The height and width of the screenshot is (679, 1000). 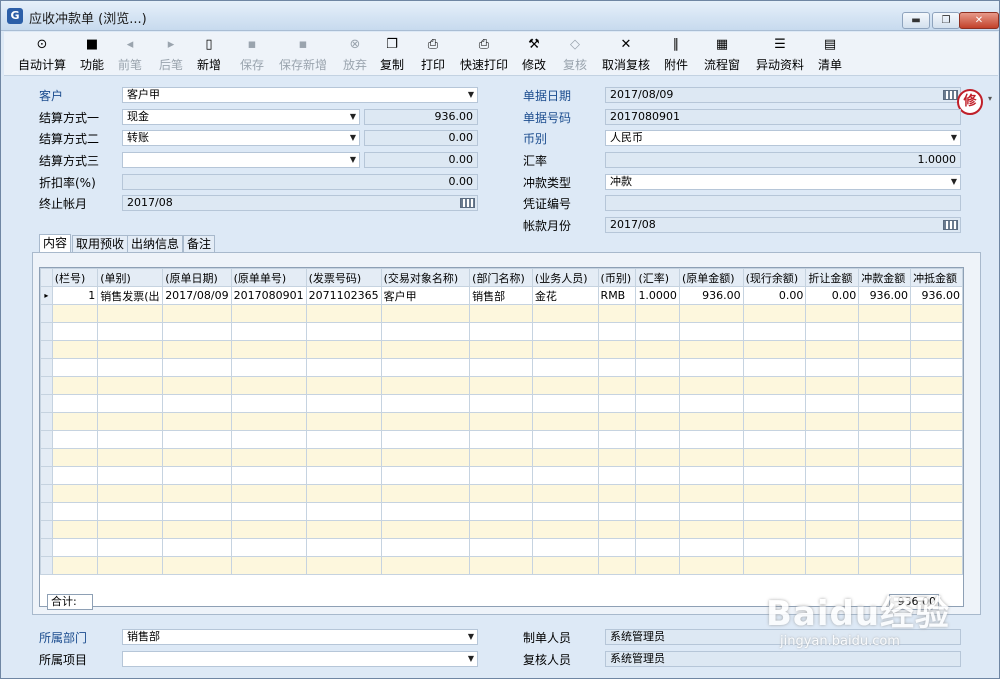 I want to click on toolbar-button-1: ■ 功能, so click(x=92, y=54).